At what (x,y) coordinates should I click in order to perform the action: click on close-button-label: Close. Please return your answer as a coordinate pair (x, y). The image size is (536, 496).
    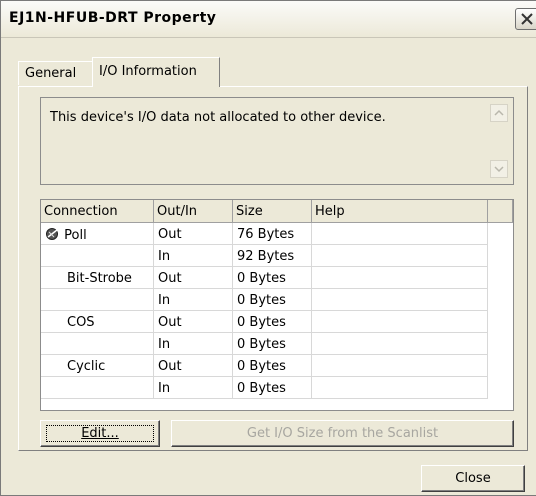
    Looking at the image, I should click on (473, 478).